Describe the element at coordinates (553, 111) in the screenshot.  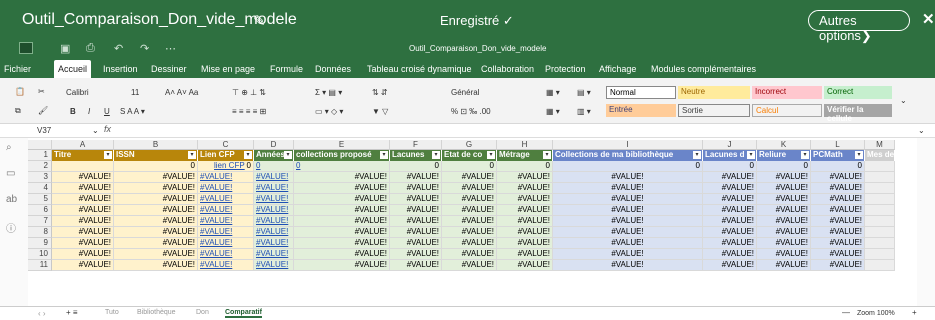
I see `insert-cells-icon: ▦ ▾` at that location.